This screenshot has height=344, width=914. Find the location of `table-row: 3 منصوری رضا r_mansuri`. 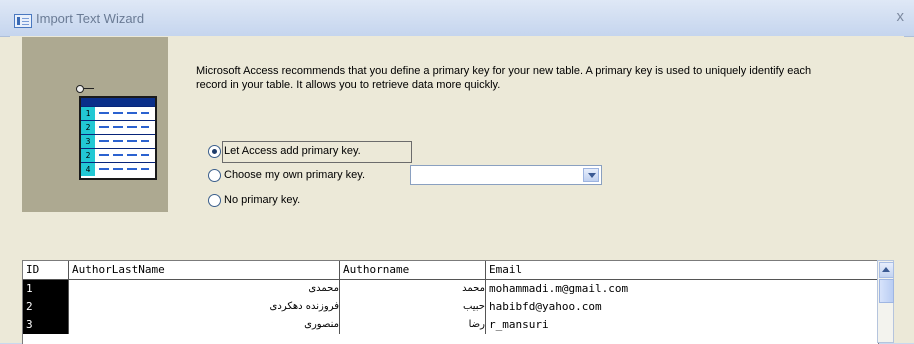

table-row: 3 منصوری رضا r_mansuri is located at coordinates (450, 325).